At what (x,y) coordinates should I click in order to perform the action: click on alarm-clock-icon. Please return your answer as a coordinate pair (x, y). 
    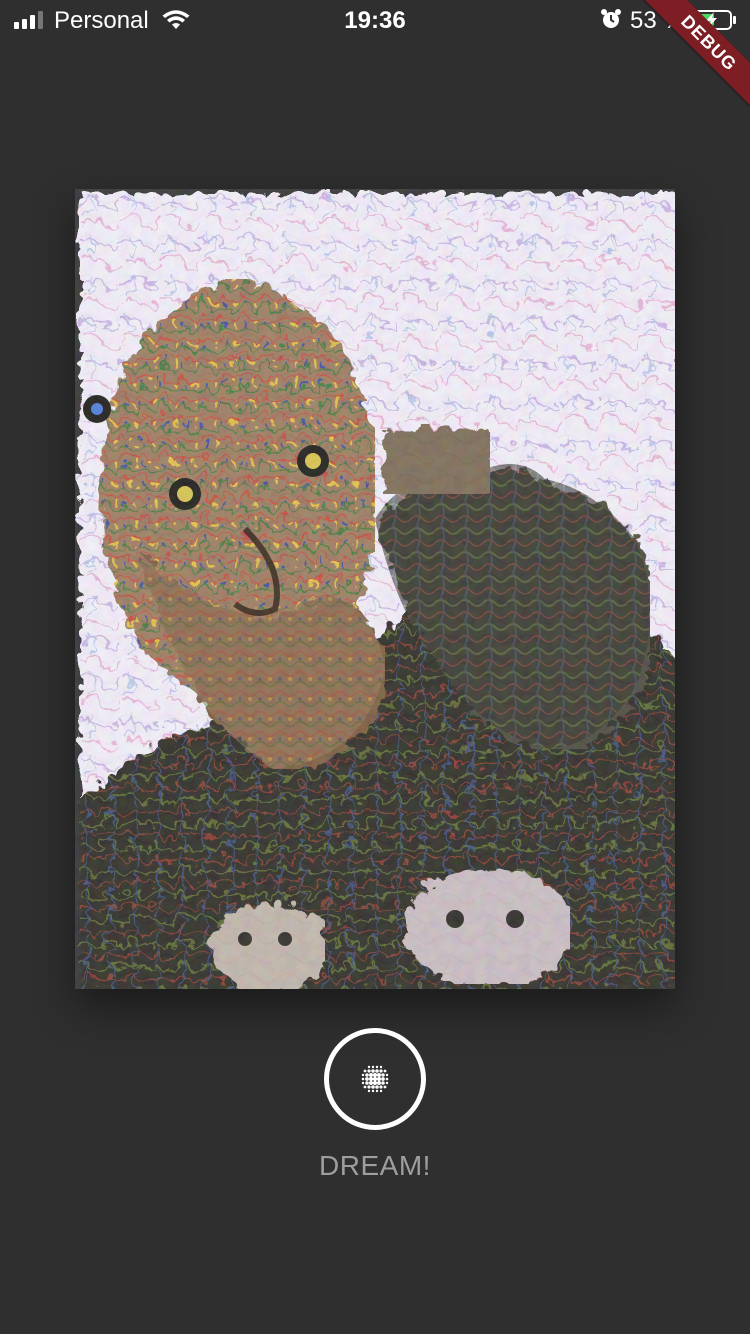
    Looking at the image, I should click on (611, 18).